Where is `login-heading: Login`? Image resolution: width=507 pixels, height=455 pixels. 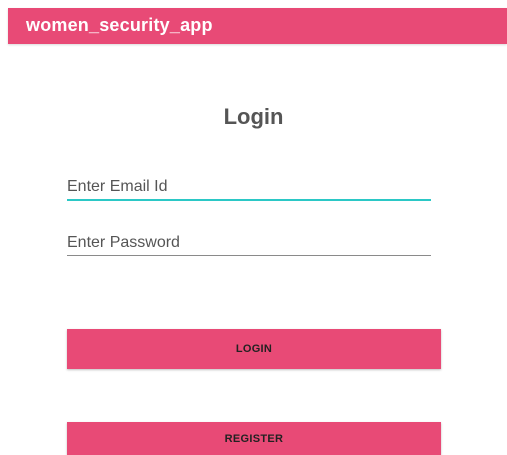 login-heading: Login is located at coordinates (253, 116).